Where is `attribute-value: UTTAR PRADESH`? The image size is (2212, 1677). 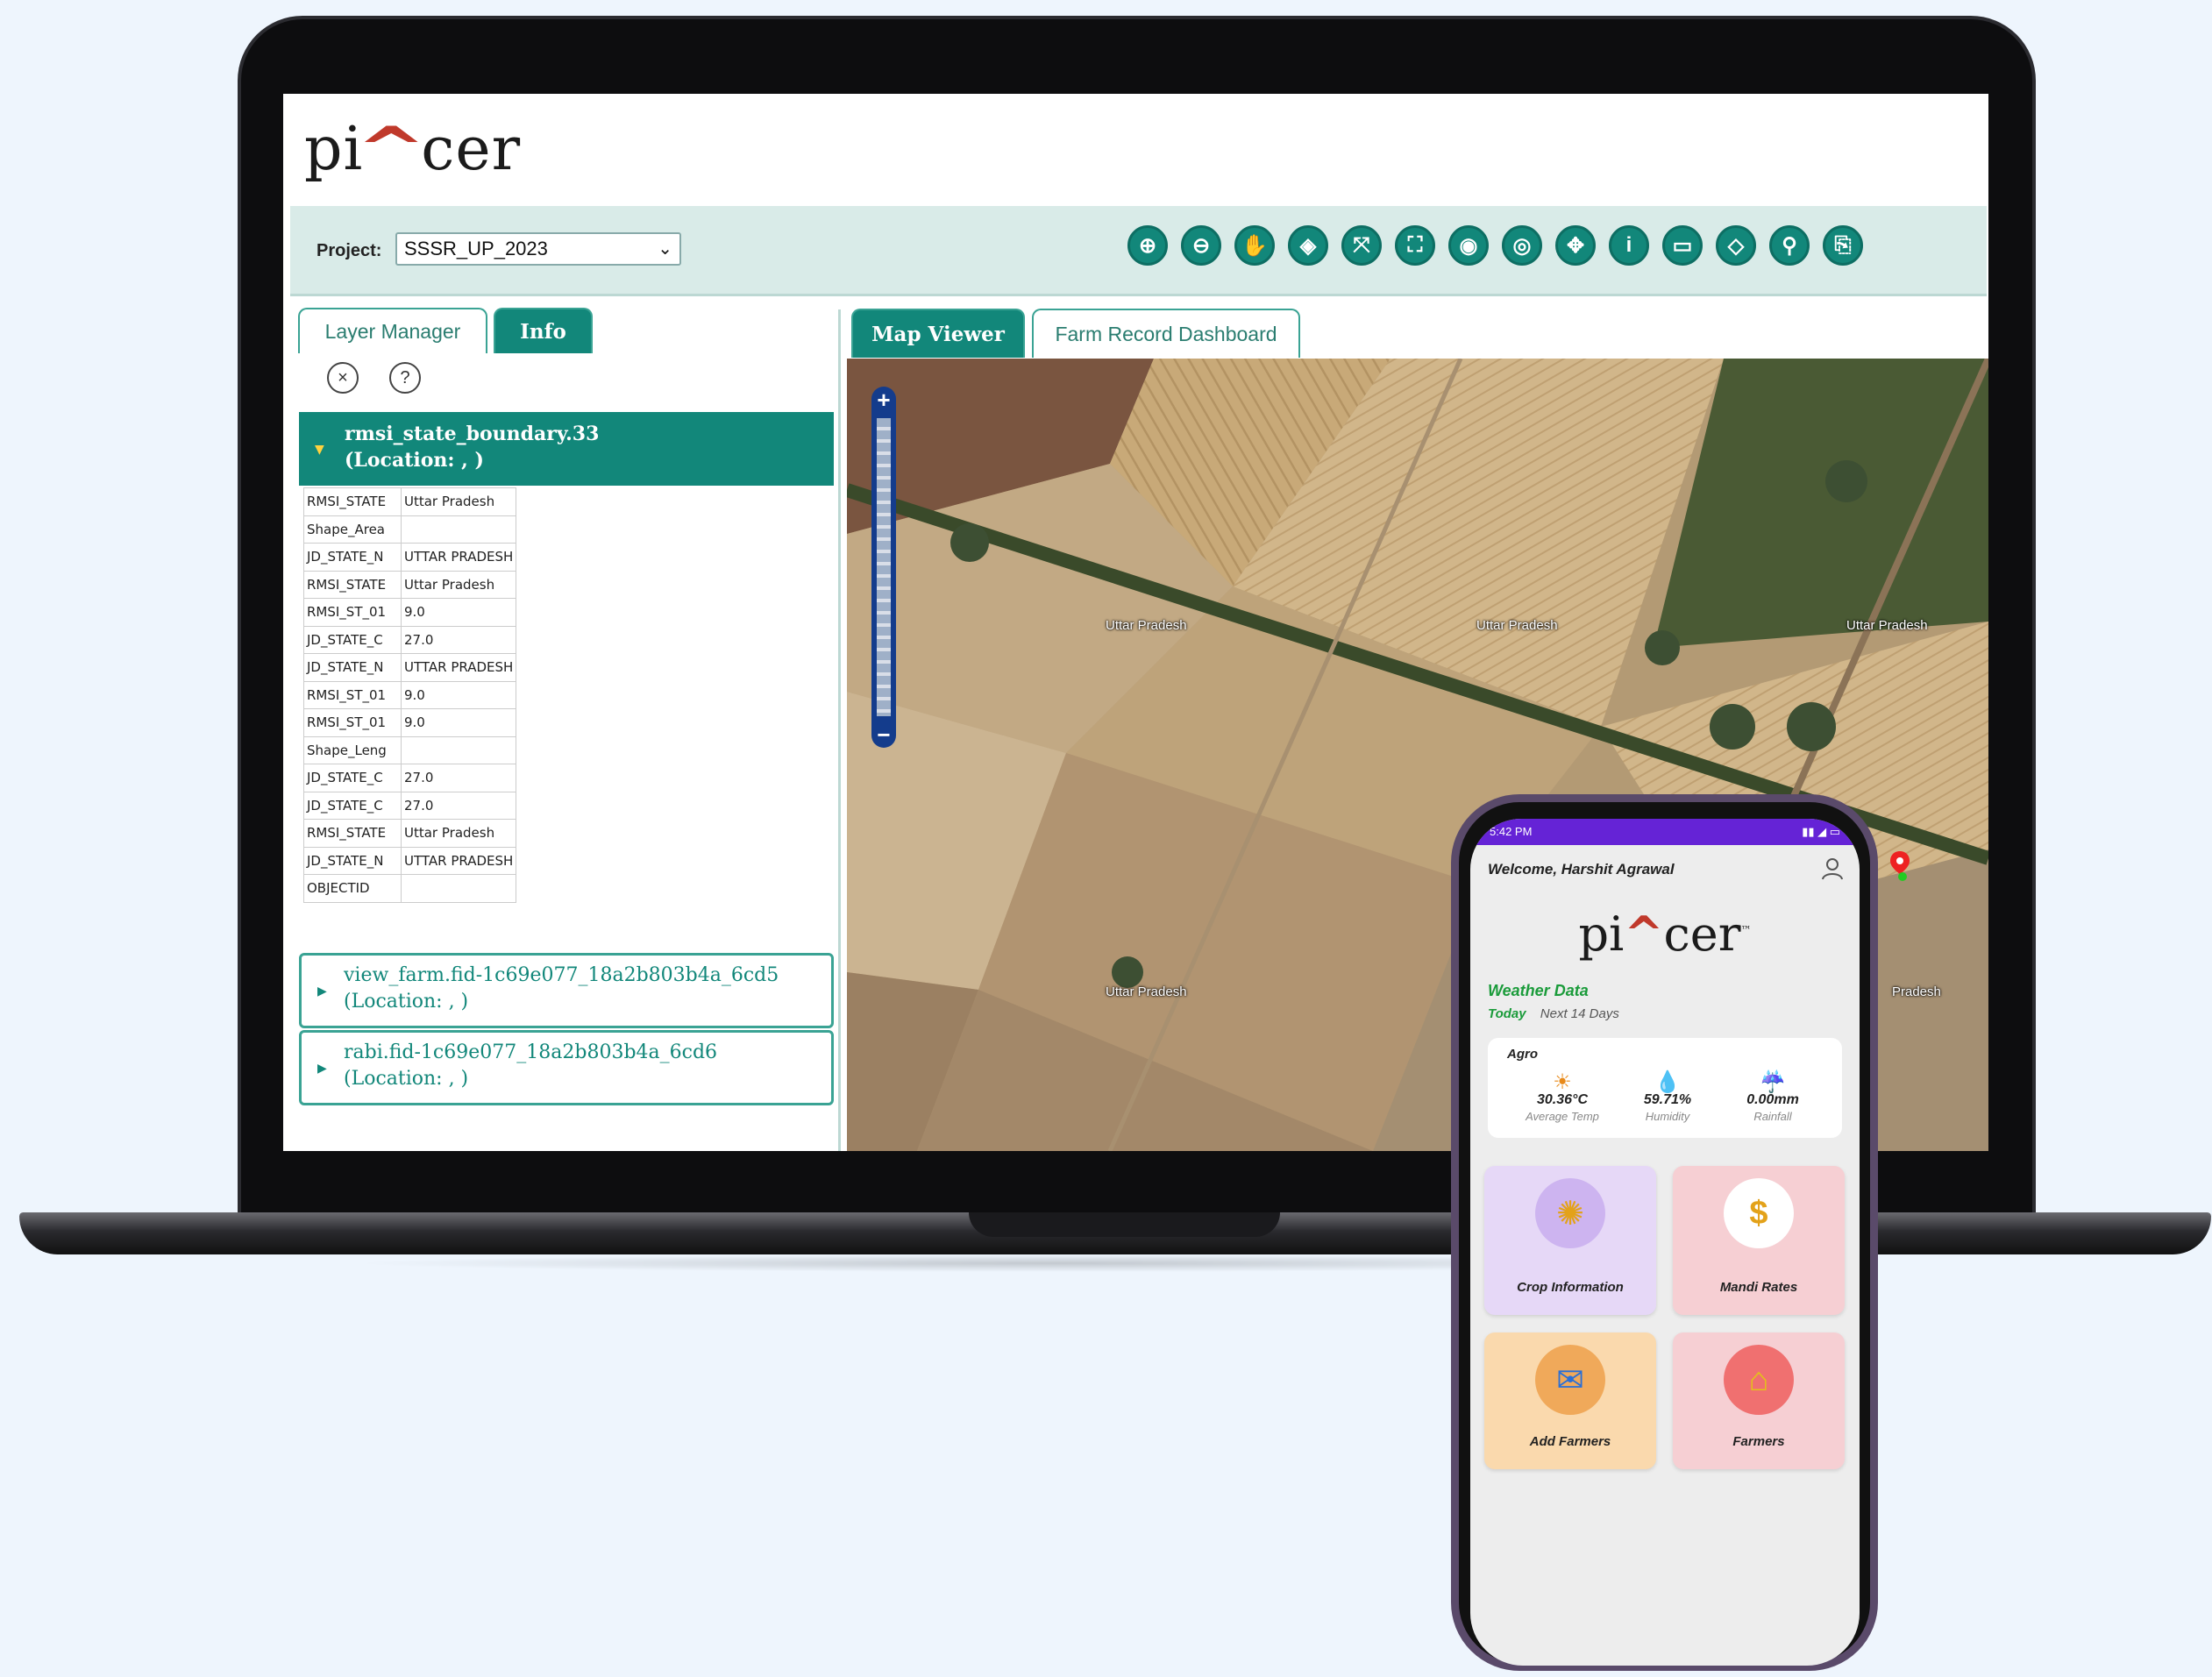
attribute-value: UTTAR PRADESH is located at coordinates (459, 557).